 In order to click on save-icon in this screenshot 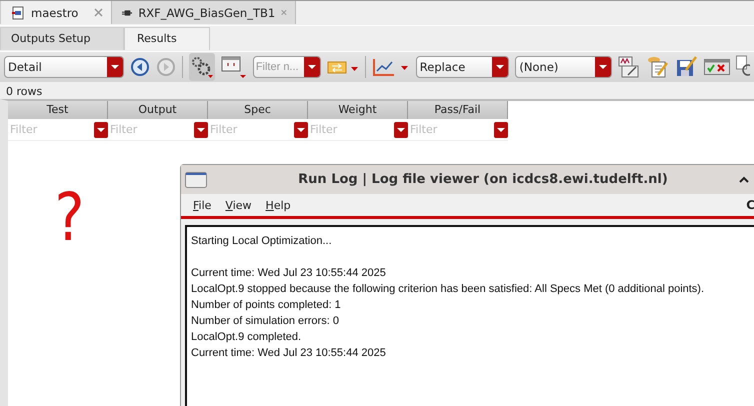, I will do `click(687, 67)`.